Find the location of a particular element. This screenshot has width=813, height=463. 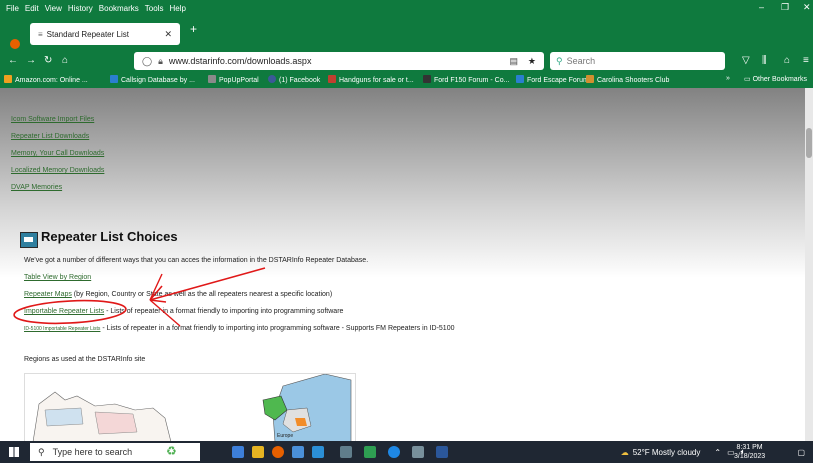

link-memory-your-call: Memory, Your Call Downloads is located at coordinates (57, 153).